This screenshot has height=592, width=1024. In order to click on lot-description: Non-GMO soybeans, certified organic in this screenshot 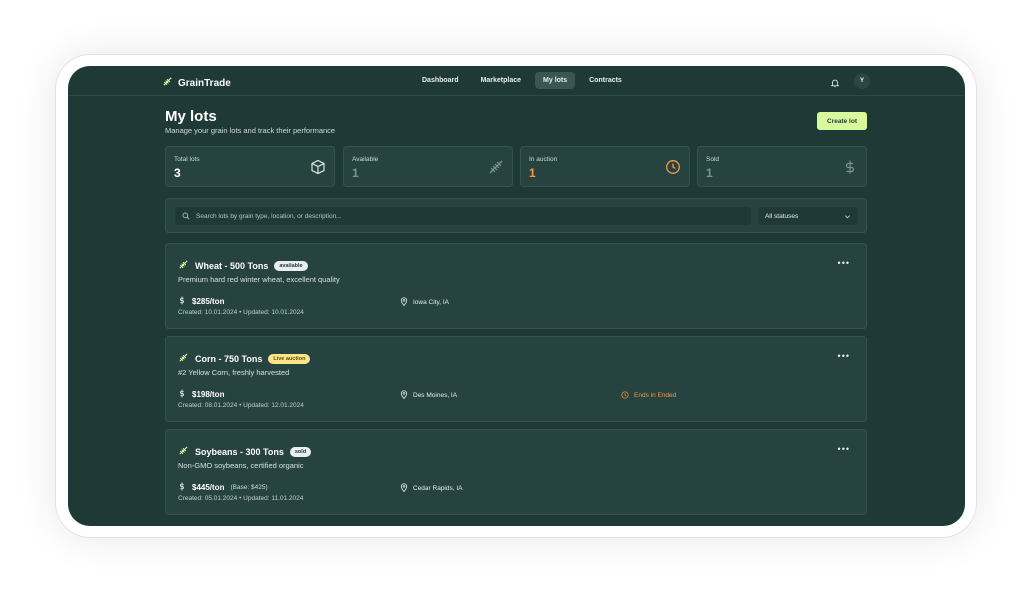, I will do `click(241, 465)`.